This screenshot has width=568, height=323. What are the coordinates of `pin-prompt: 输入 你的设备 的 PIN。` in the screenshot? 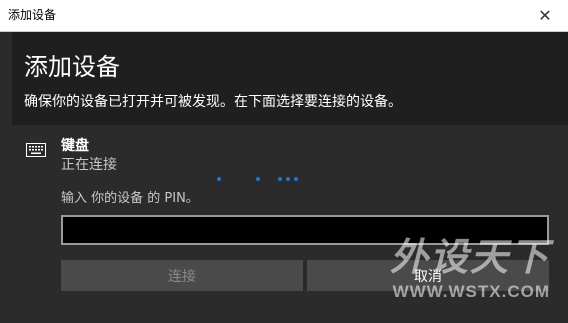 It's located at (130, 198).